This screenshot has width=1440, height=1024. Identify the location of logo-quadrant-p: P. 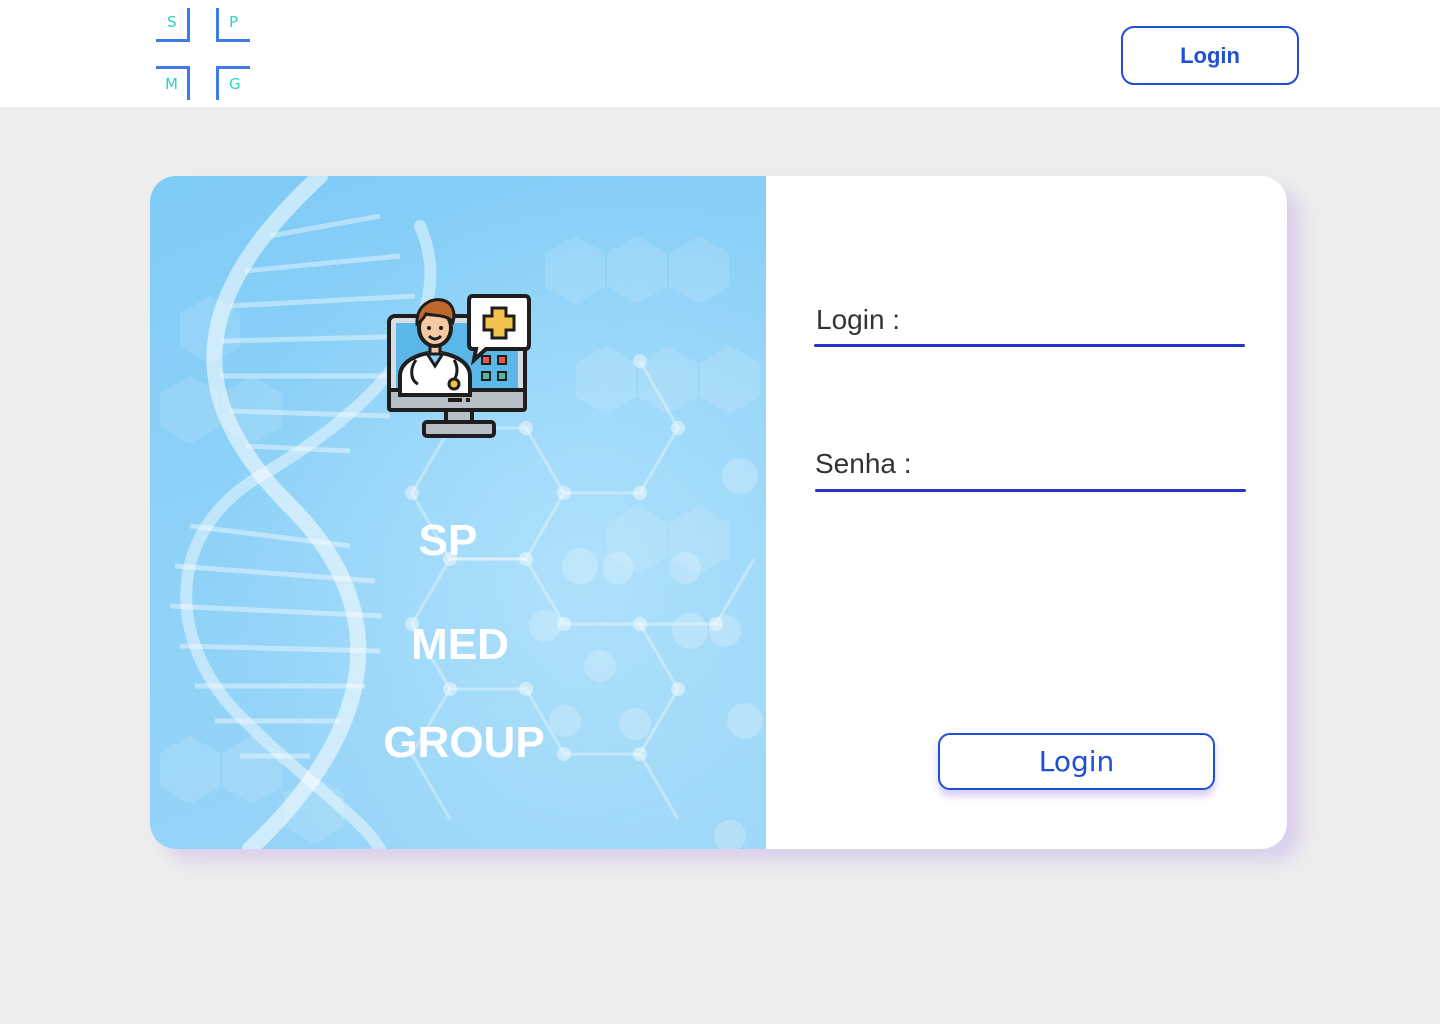
(233, 25).